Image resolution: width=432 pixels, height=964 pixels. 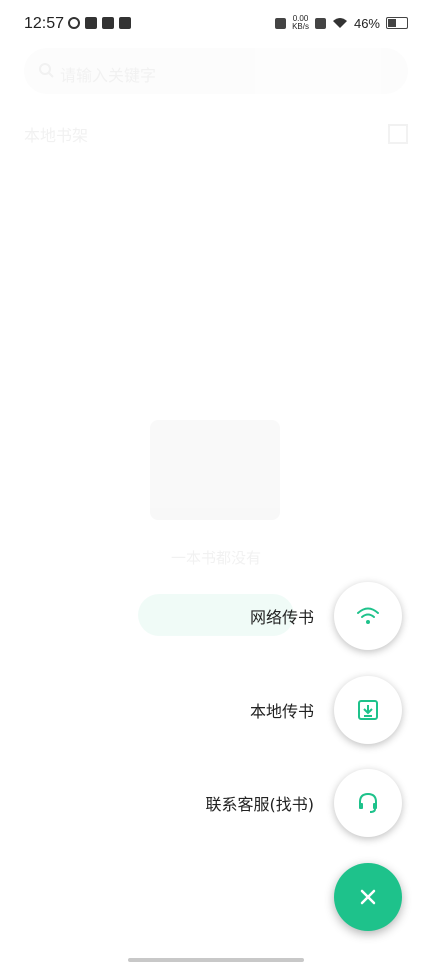 I want to click on close-menu-button, so click(x=368, y=897).